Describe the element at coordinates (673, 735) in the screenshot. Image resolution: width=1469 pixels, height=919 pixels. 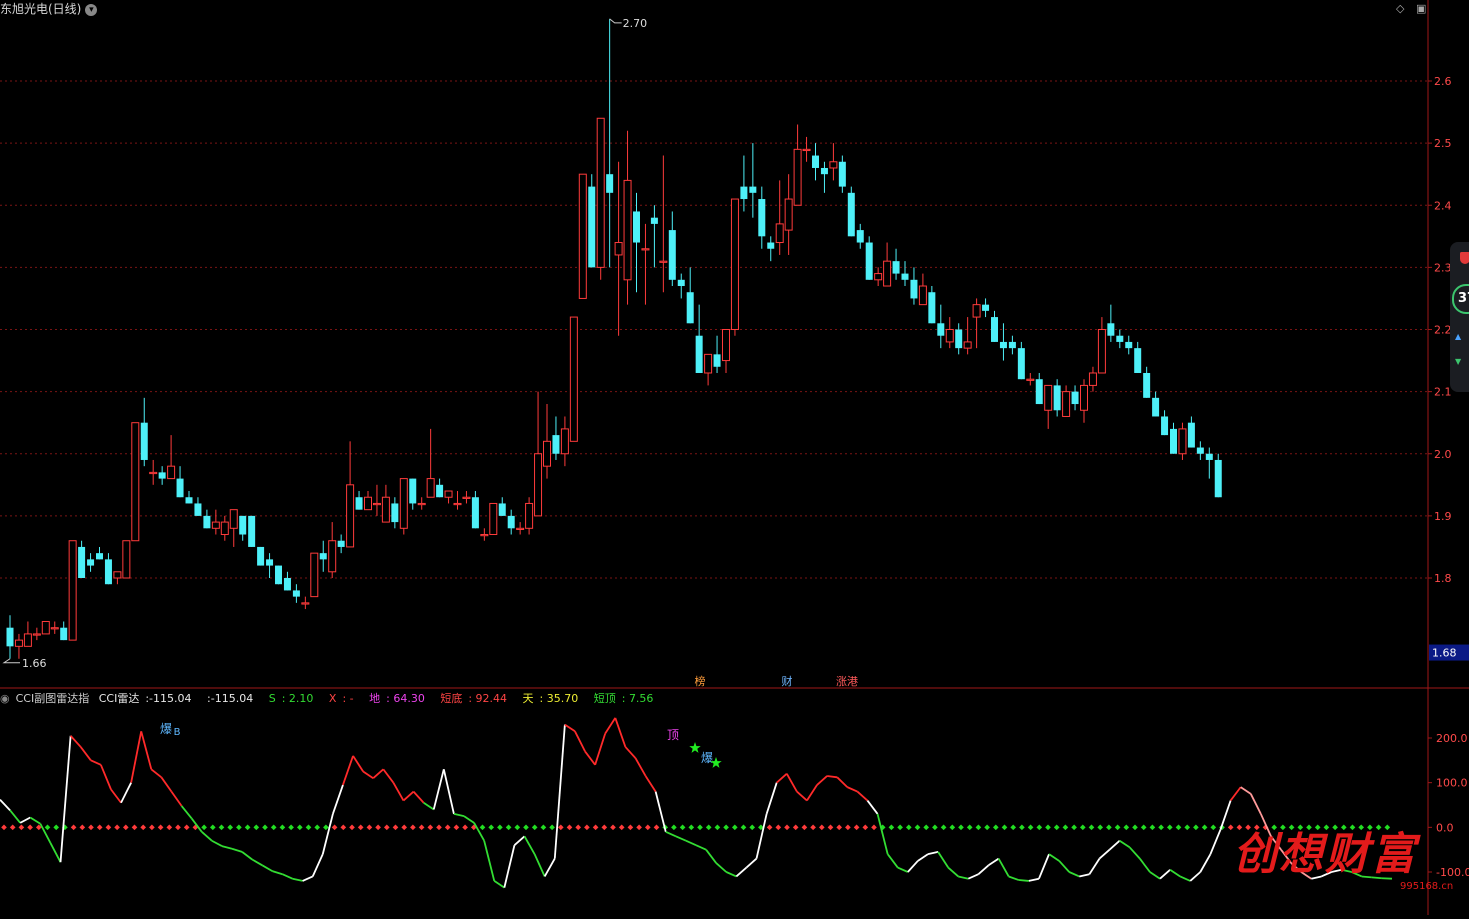
I see `marker-ding-label: 顶` at that location.